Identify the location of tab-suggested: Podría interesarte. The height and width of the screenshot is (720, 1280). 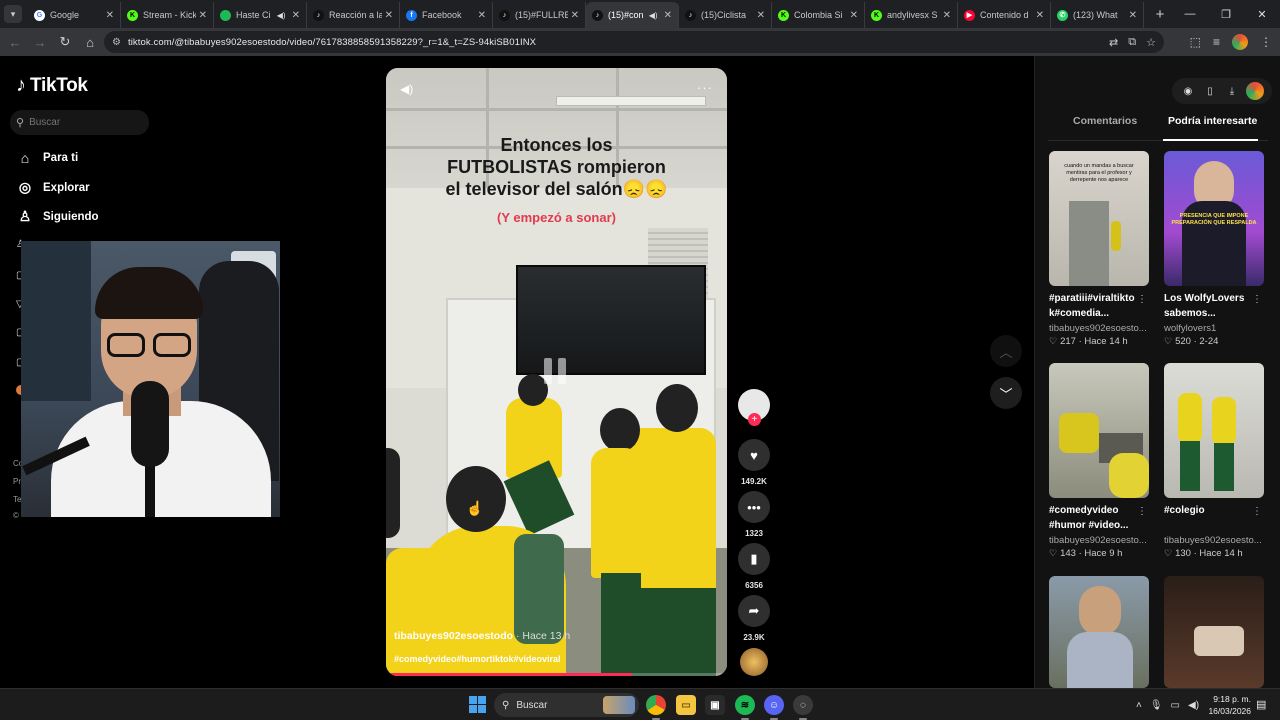
(1212, 121).